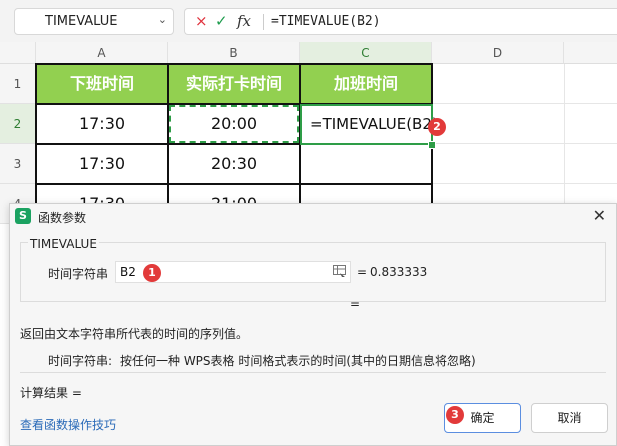 The height and width of the screenshot is (446, 617). What do you see at coordinates (298, 361) in the screenshot?
I see `argument-description: 按任何一种 WPS表格 时间格式表示的时间(其中的日期信息将忽略)` at bounding box center [298, 361].